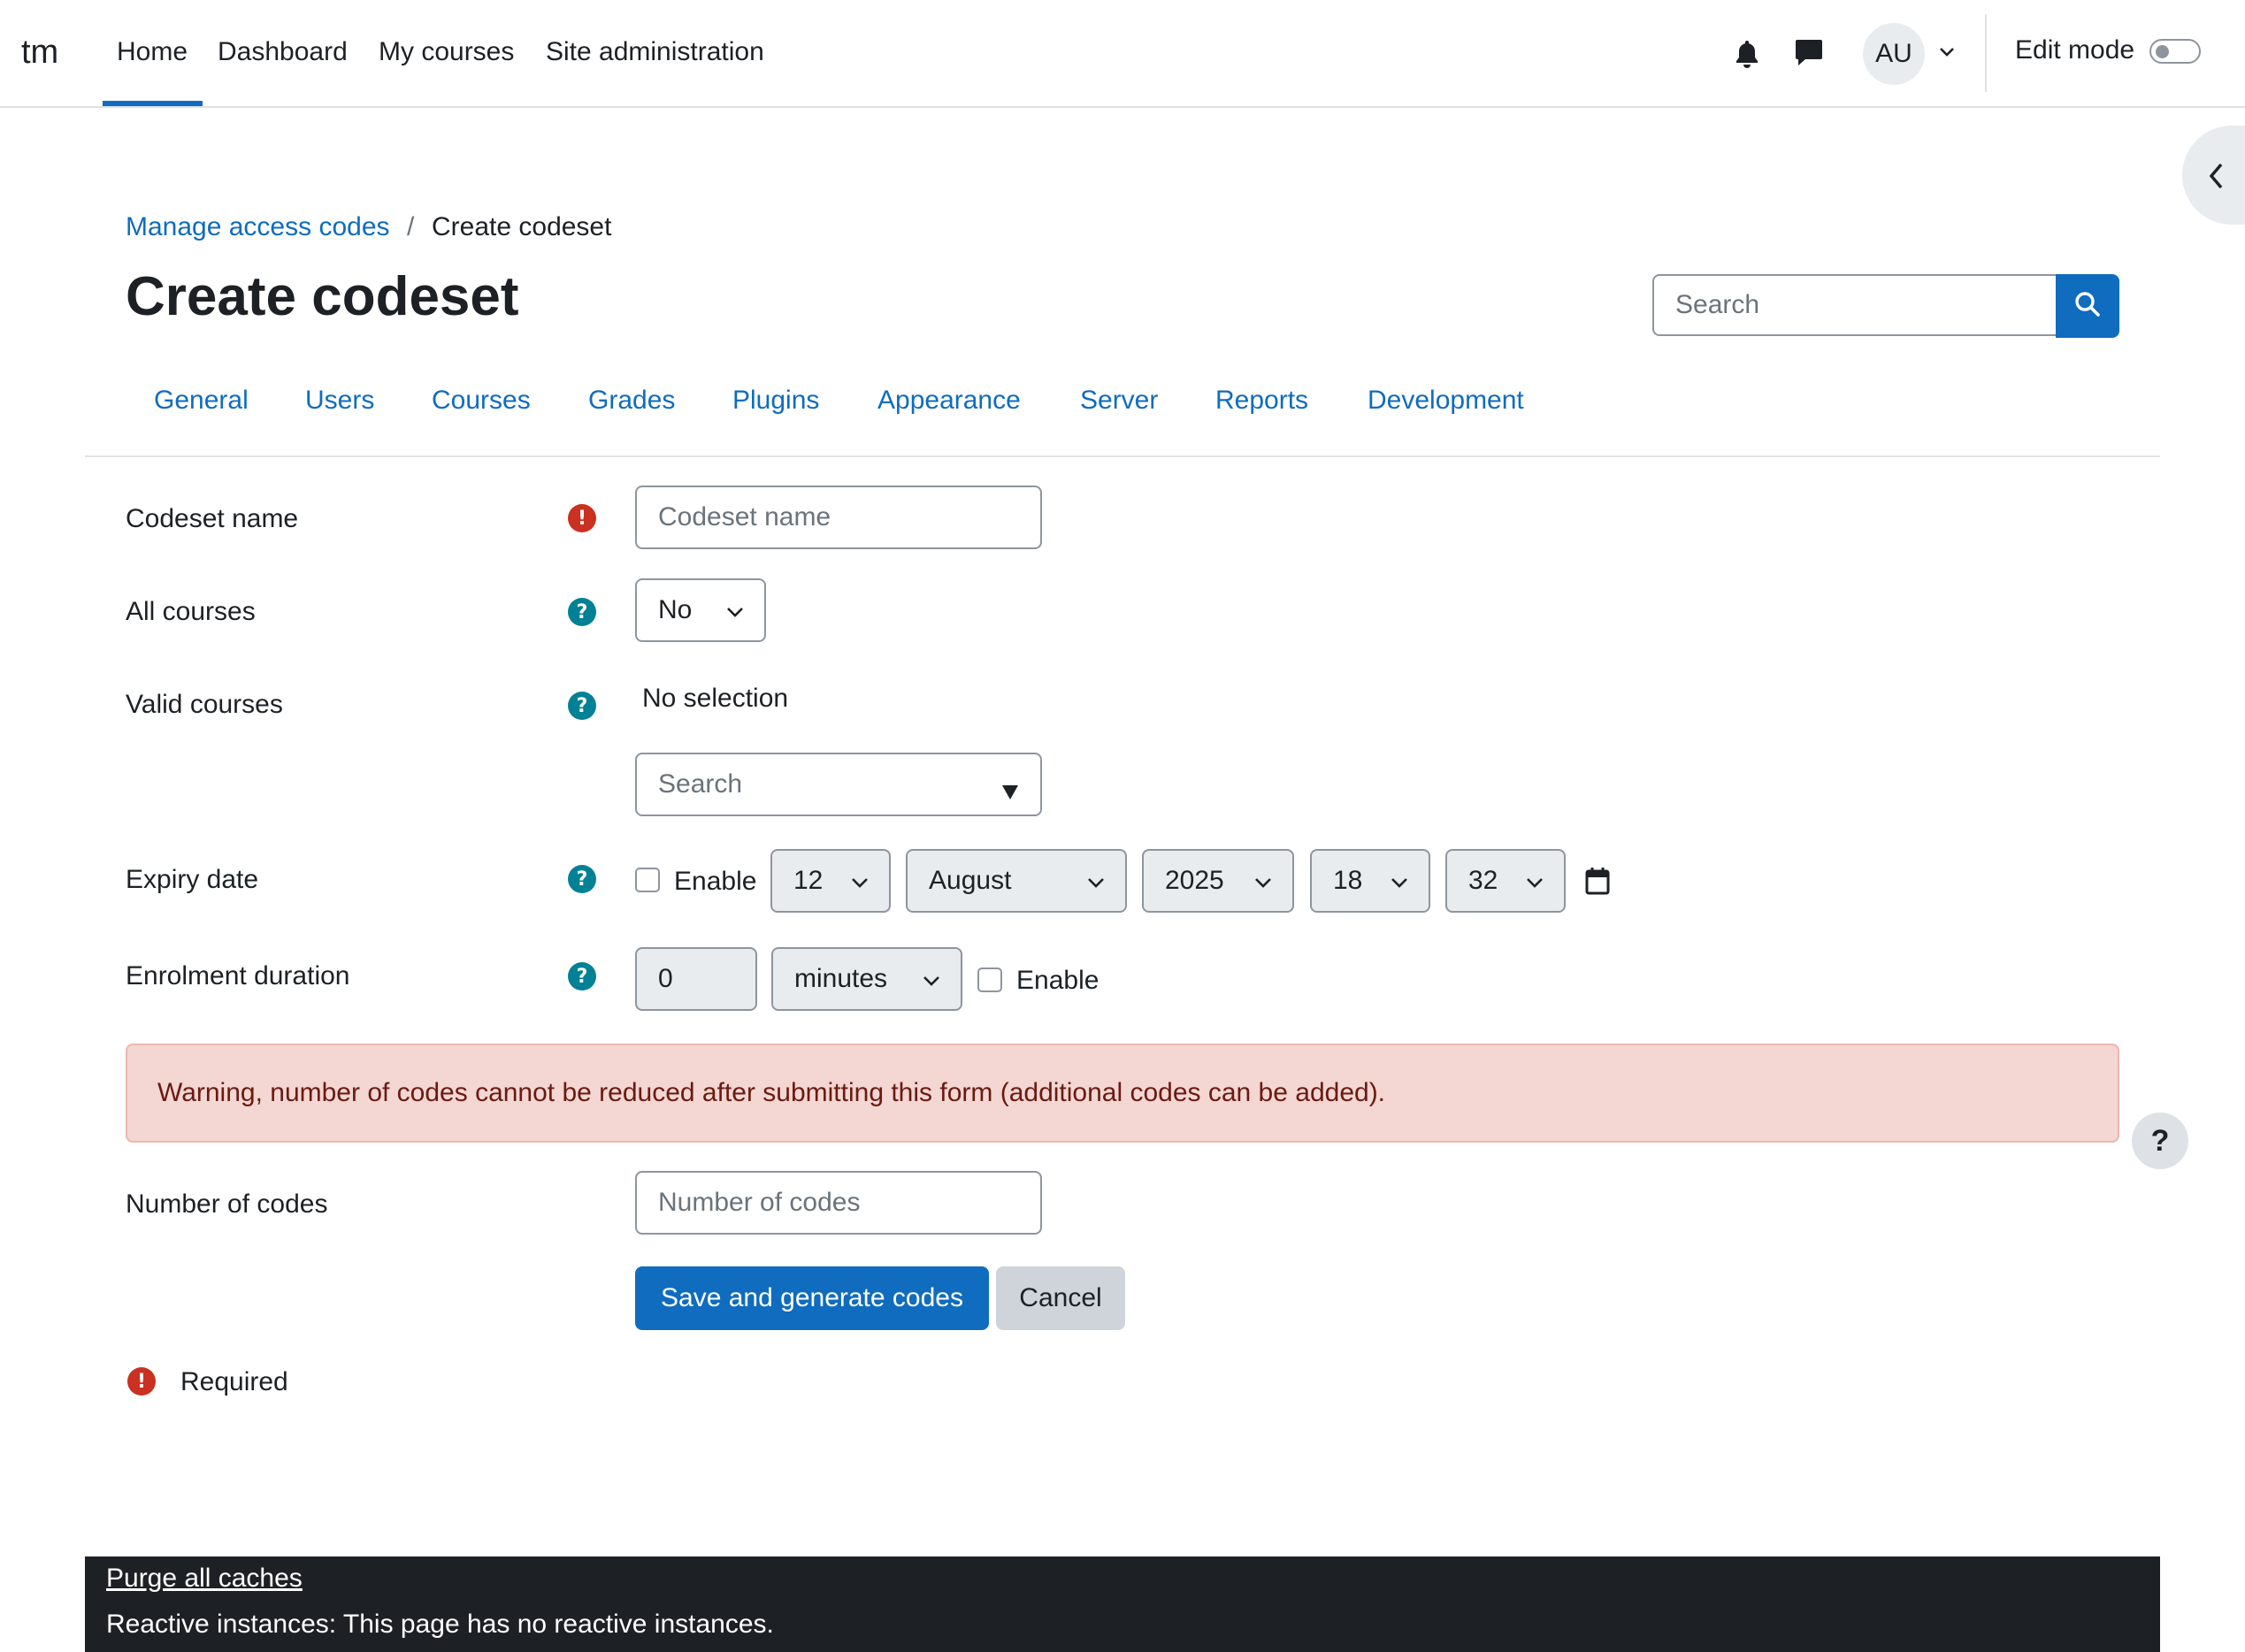 This screenshot has width=2245, height=1652. Describe the element at coordinates (1854, 305) in the screenshot. I see `header-search-input` at that location.